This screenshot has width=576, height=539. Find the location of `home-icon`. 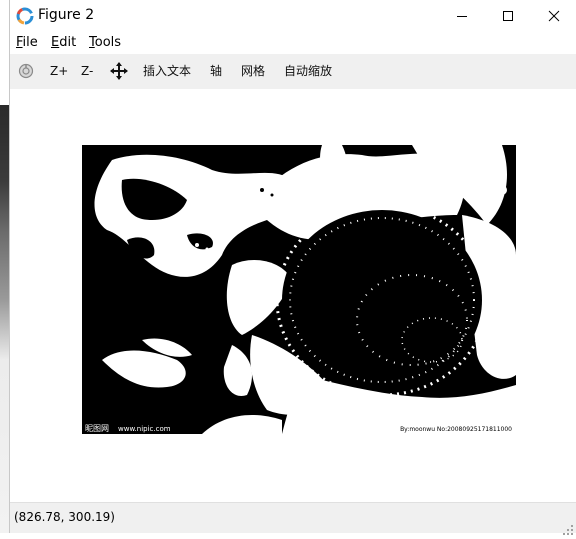

home-icon is located at coordinates (26, 71).